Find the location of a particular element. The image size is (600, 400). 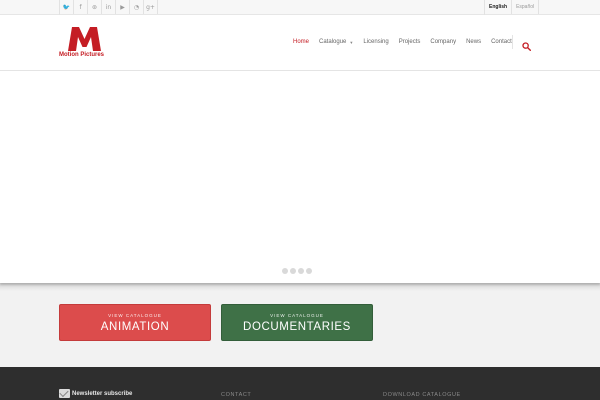

social-links: 🐦 f ⊛ in ▶ ◔ g+ is located at coordinates (108, 7).